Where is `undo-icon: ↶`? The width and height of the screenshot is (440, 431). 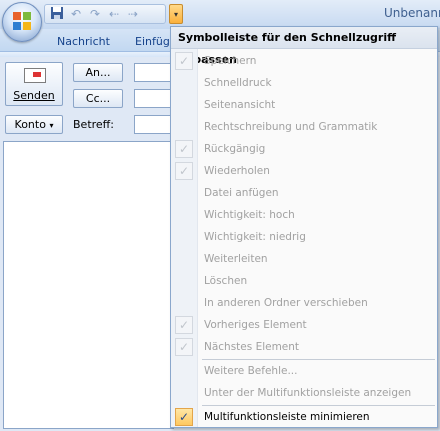
undo-icon: ↶ is located at coordinates (76, 14).